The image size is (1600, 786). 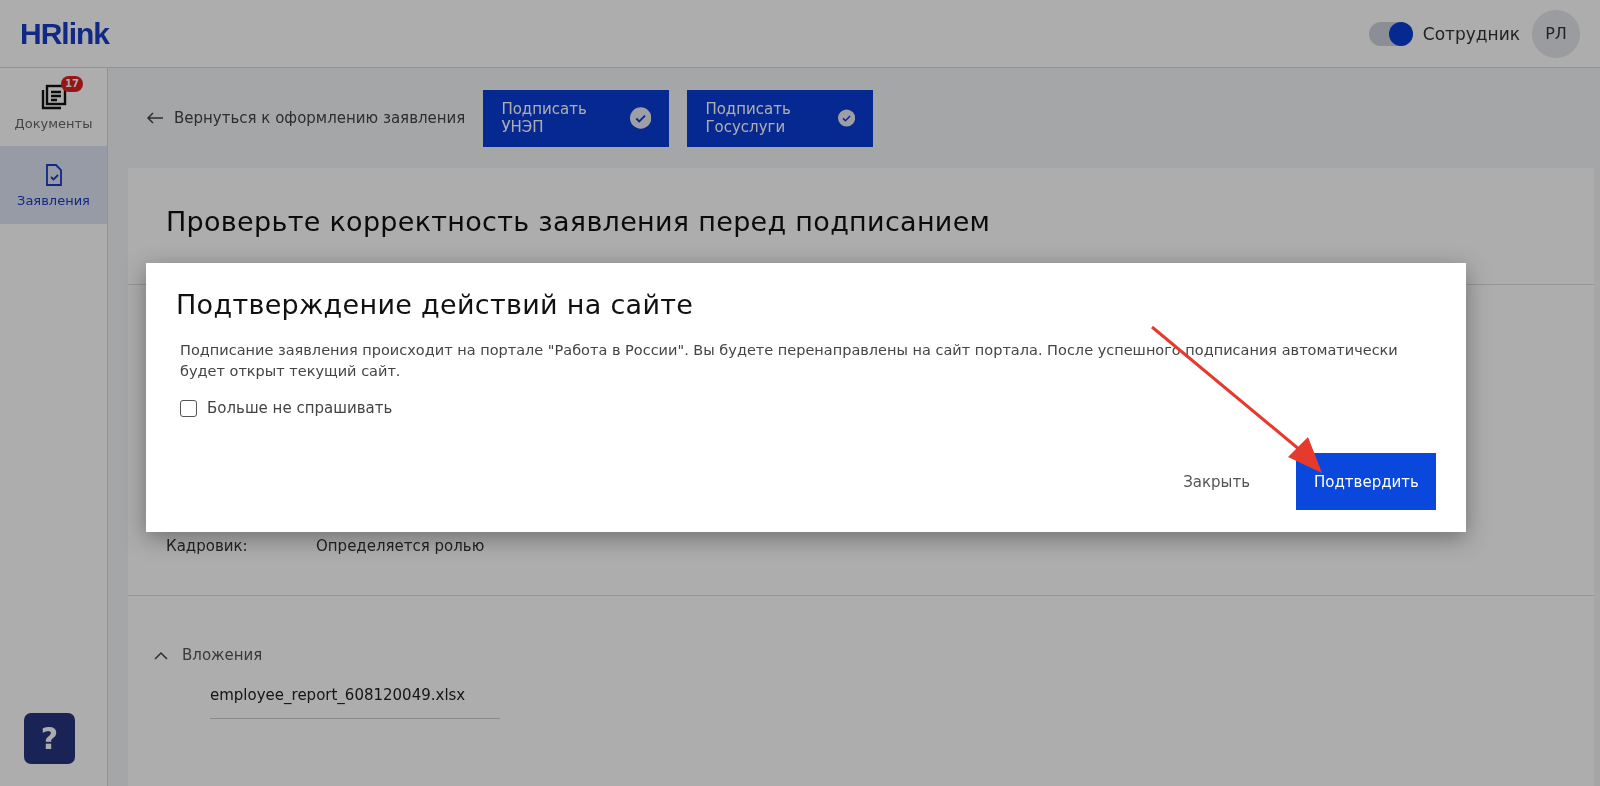 I want to click on sign-button: Подписать Госуслуги, so click(x=780, y=118).